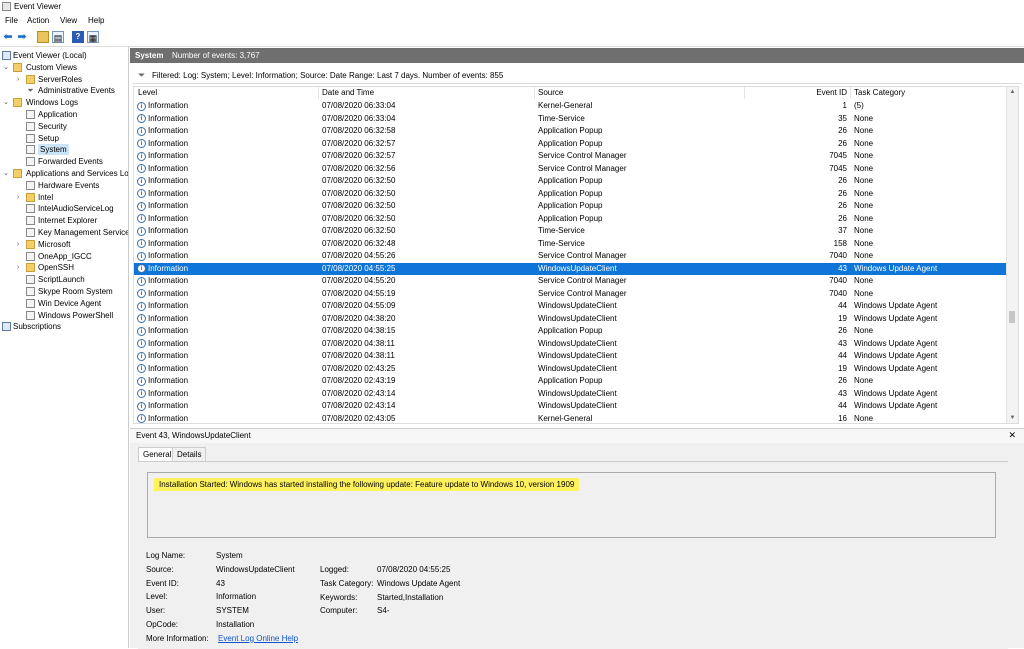 The image size is (1024, 649). Describe the element at coordinates (896, 405) in the screenshot. I see `cell-task-category: Windows Update Agent` at that location.